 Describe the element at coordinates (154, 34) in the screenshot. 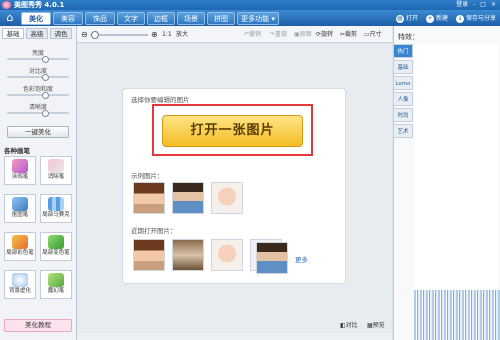

I see `zoom-in-icon: ⊕` at that location.